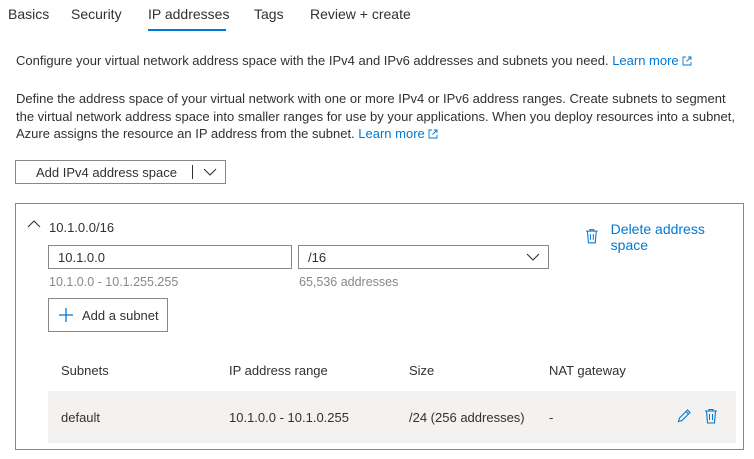 Image resolution: width=754 pixels, height=459 pixels. I want to click on add-subnet-button: Add a subnet, so click(108, 315).